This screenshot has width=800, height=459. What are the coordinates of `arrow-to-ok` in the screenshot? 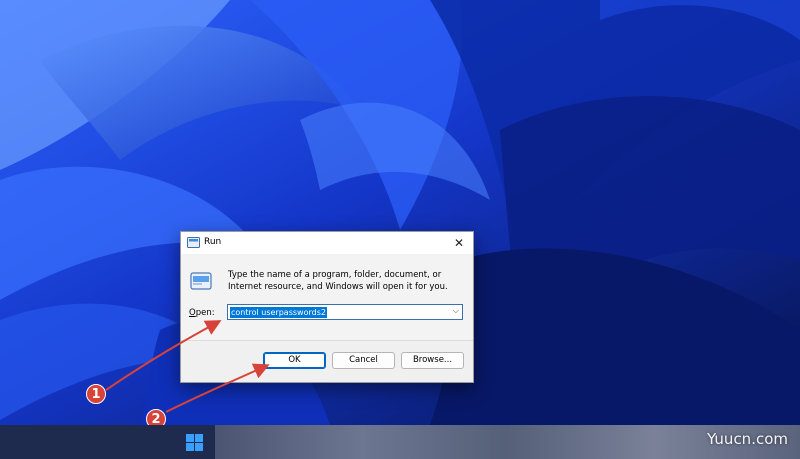 It's located at (217, 388).